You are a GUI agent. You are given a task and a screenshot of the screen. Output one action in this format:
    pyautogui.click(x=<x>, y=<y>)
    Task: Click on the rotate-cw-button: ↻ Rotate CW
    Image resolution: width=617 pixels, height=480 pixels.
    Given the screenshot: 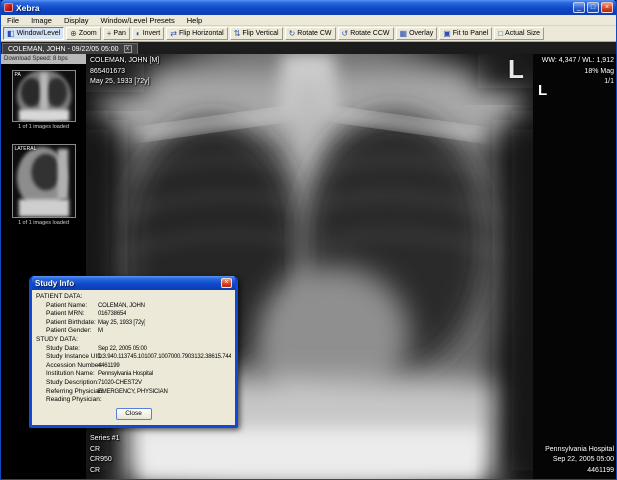 What is the action you would take?
    pyautogui.click(x=310, y=33)
    